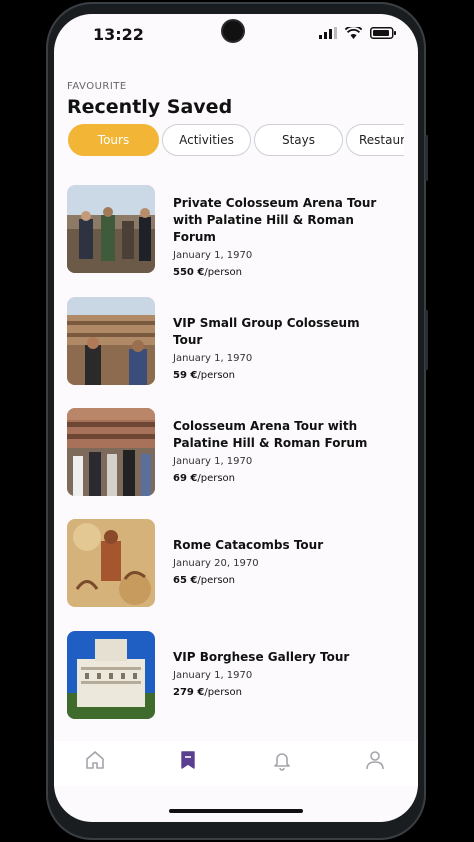 This screenshot has width=474, height=842. I want to click on tab-stays: Stays, so click(298, 140).